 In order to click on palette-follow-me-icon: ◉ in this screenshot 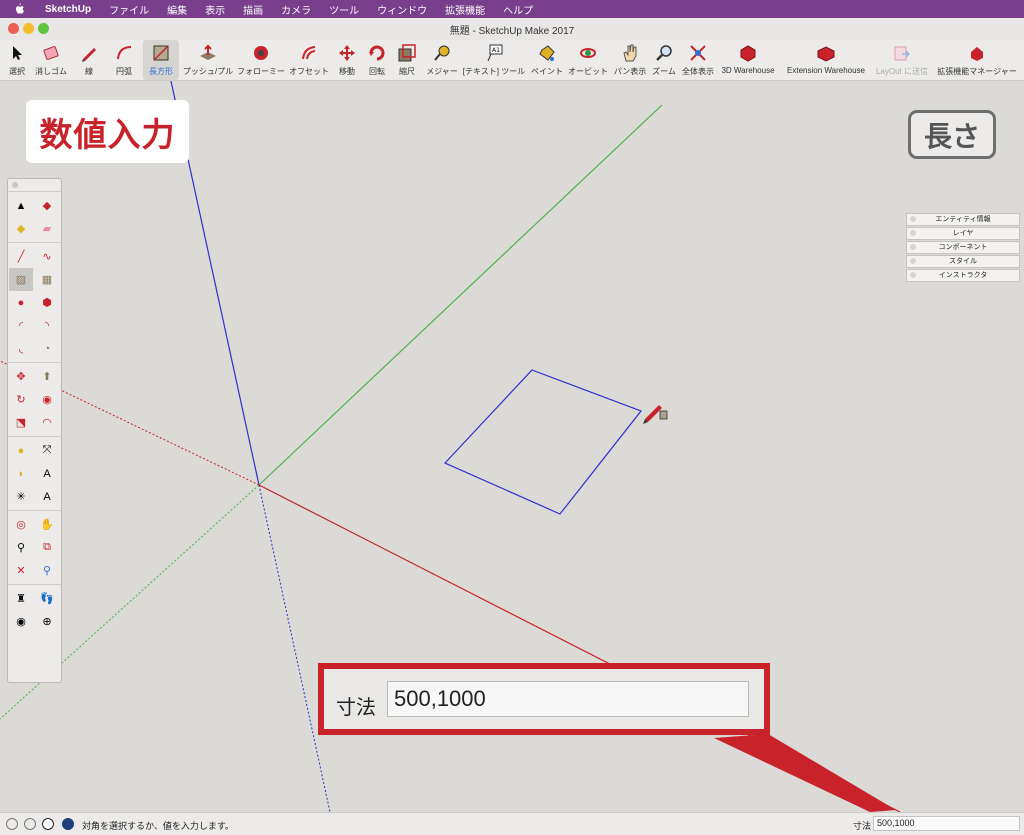, I will do `click(47, 399)`.